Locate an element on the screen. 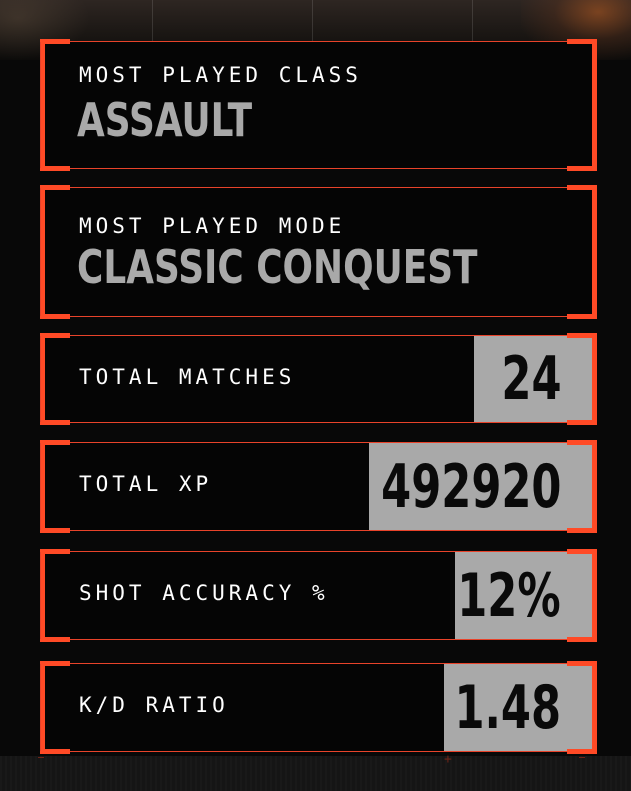  shot-accuracy-label: SHOT ACCURACY % is located at coordinates (204, 593).